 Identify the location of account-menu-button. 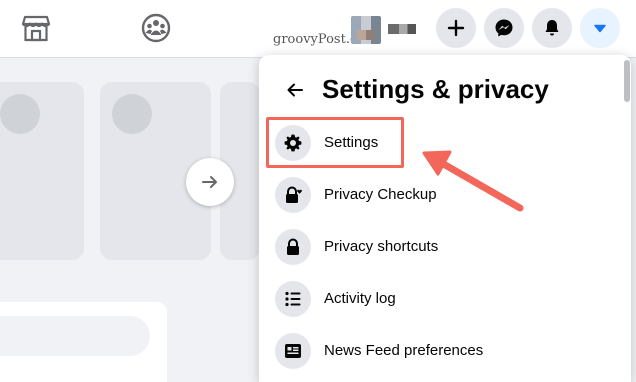
(600, 28).